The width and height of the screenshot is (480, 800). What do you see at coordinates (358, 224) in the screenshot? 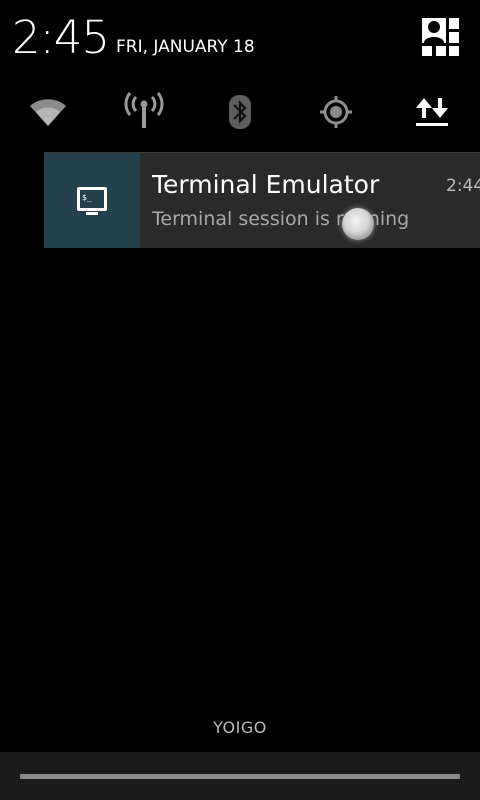
I see `touch-indicator` at bounding box center [358, 224].